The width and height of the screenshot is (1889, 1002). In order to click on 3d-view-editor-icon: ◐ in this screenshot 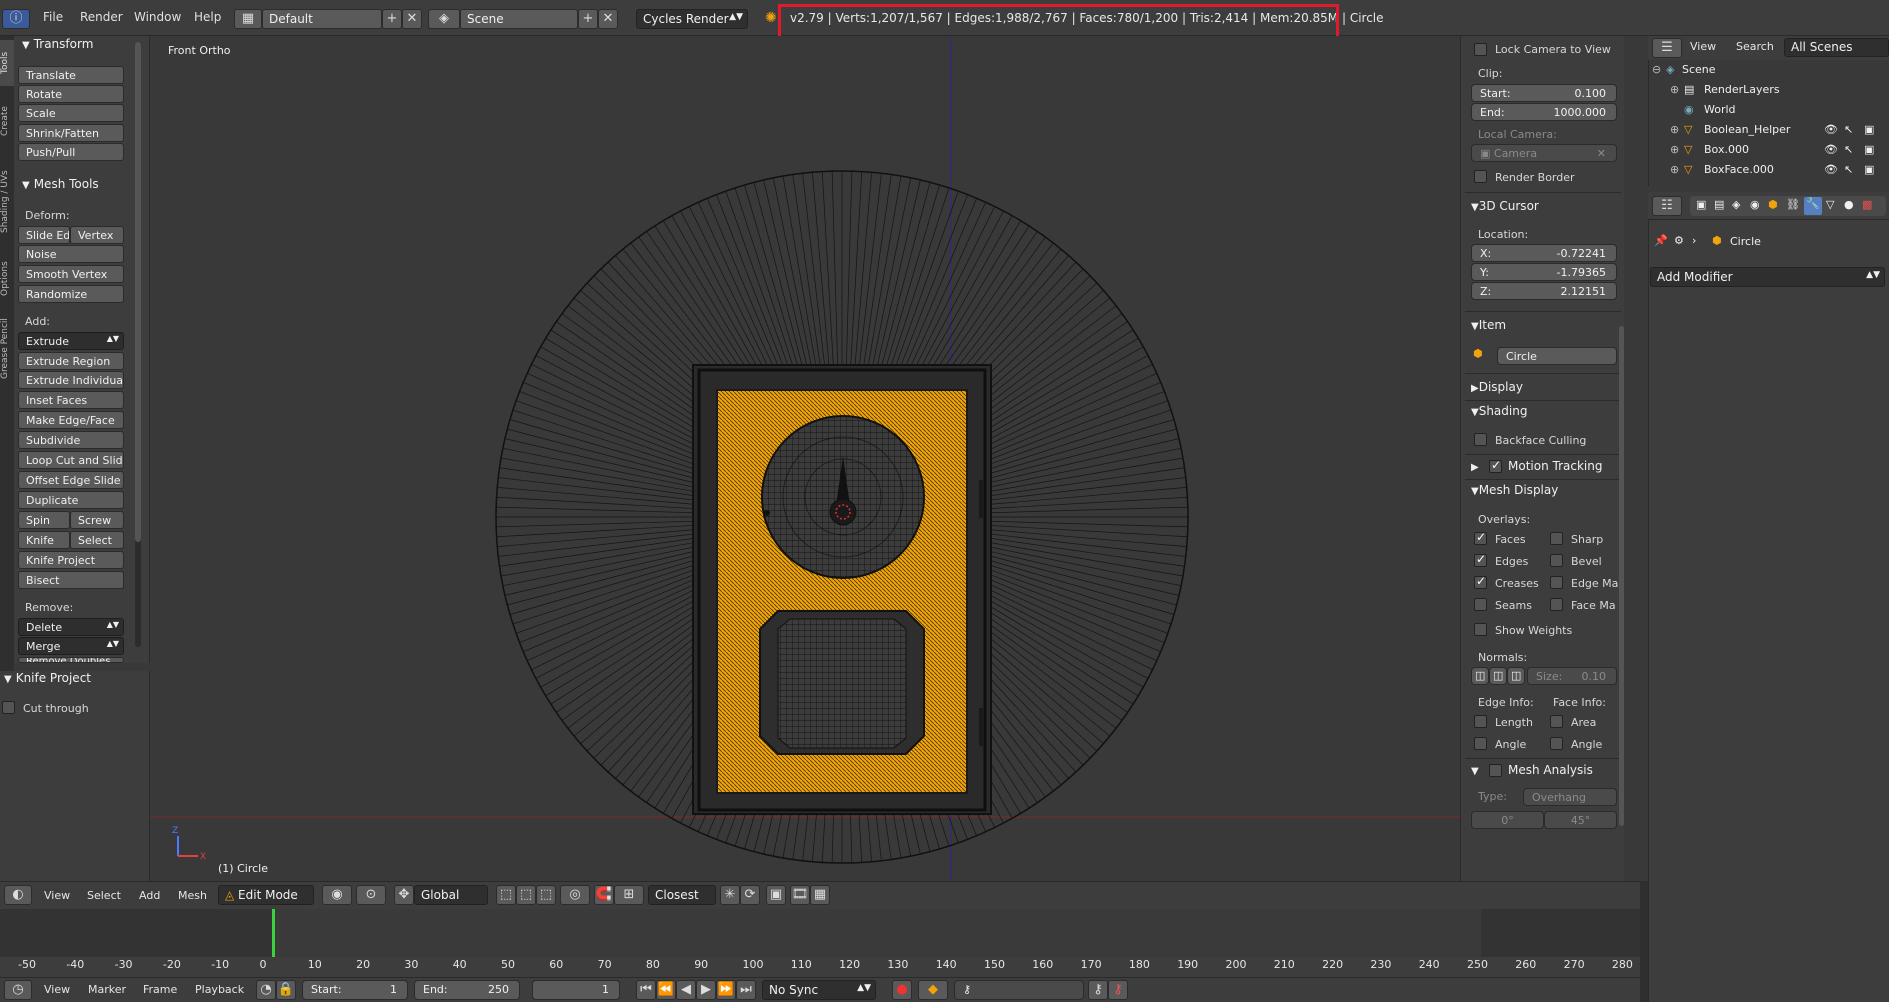, I will do `click(18, 895)`.